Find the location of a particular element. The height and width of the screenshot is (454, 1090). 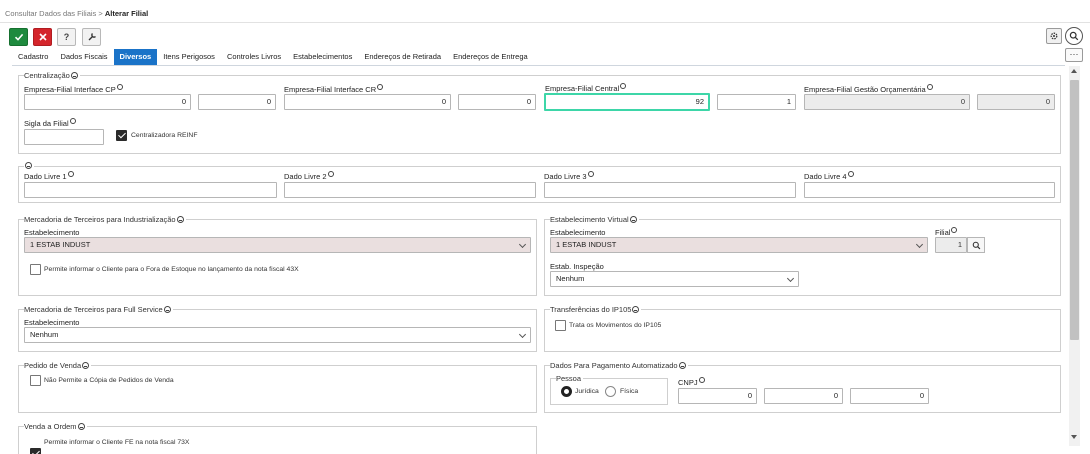

cnpj-digito-input: 0 is located at coordinates (889, 396).